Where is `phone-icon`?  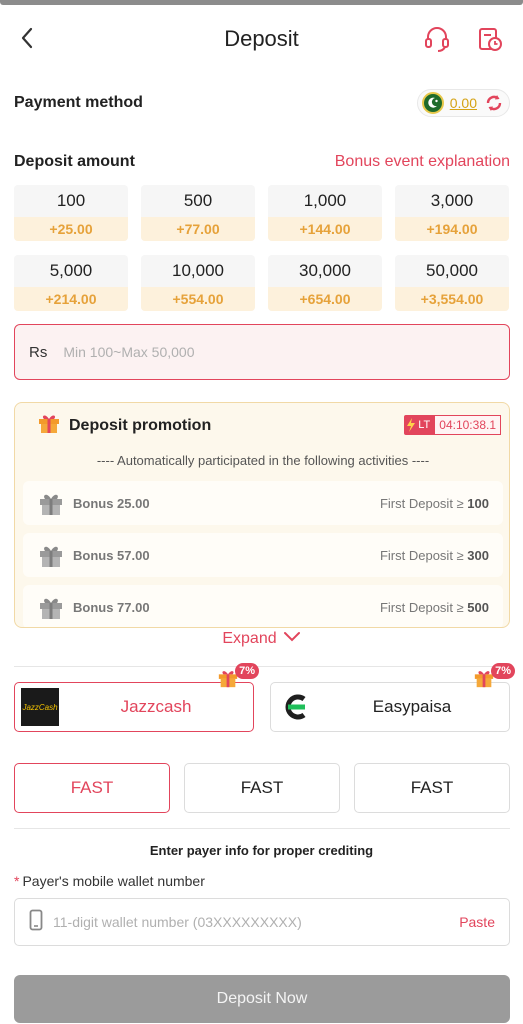
phone-icon is located at coordinates (36, 922).